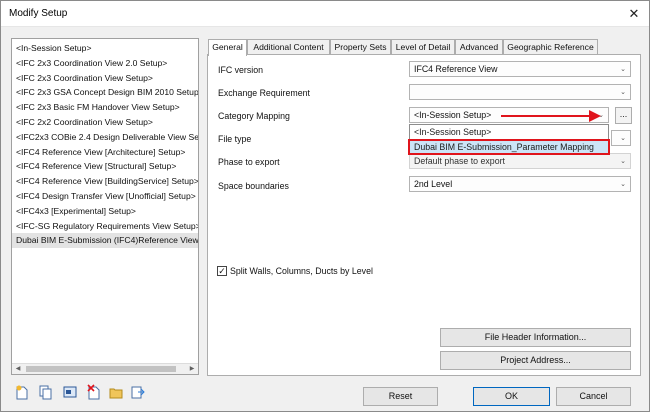  I want to click on delete-setup-icon, so click(94, 392).